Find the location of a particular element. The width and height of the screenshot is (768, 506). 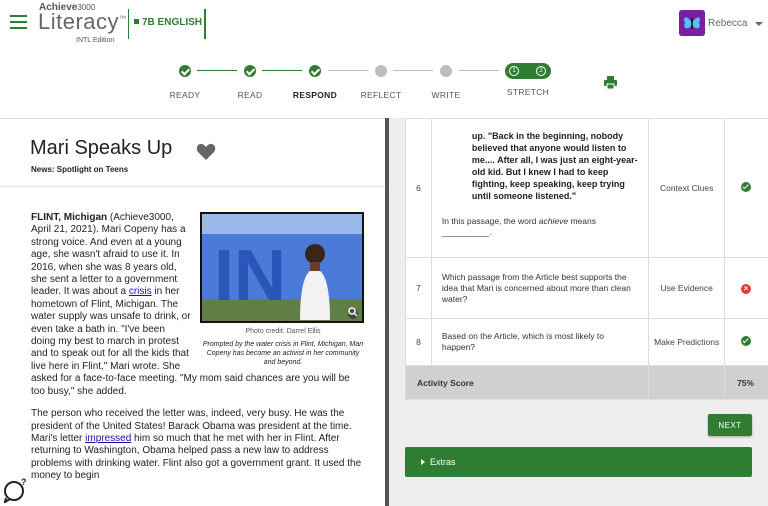

zoom-icon is located at coordinates (353, 312).